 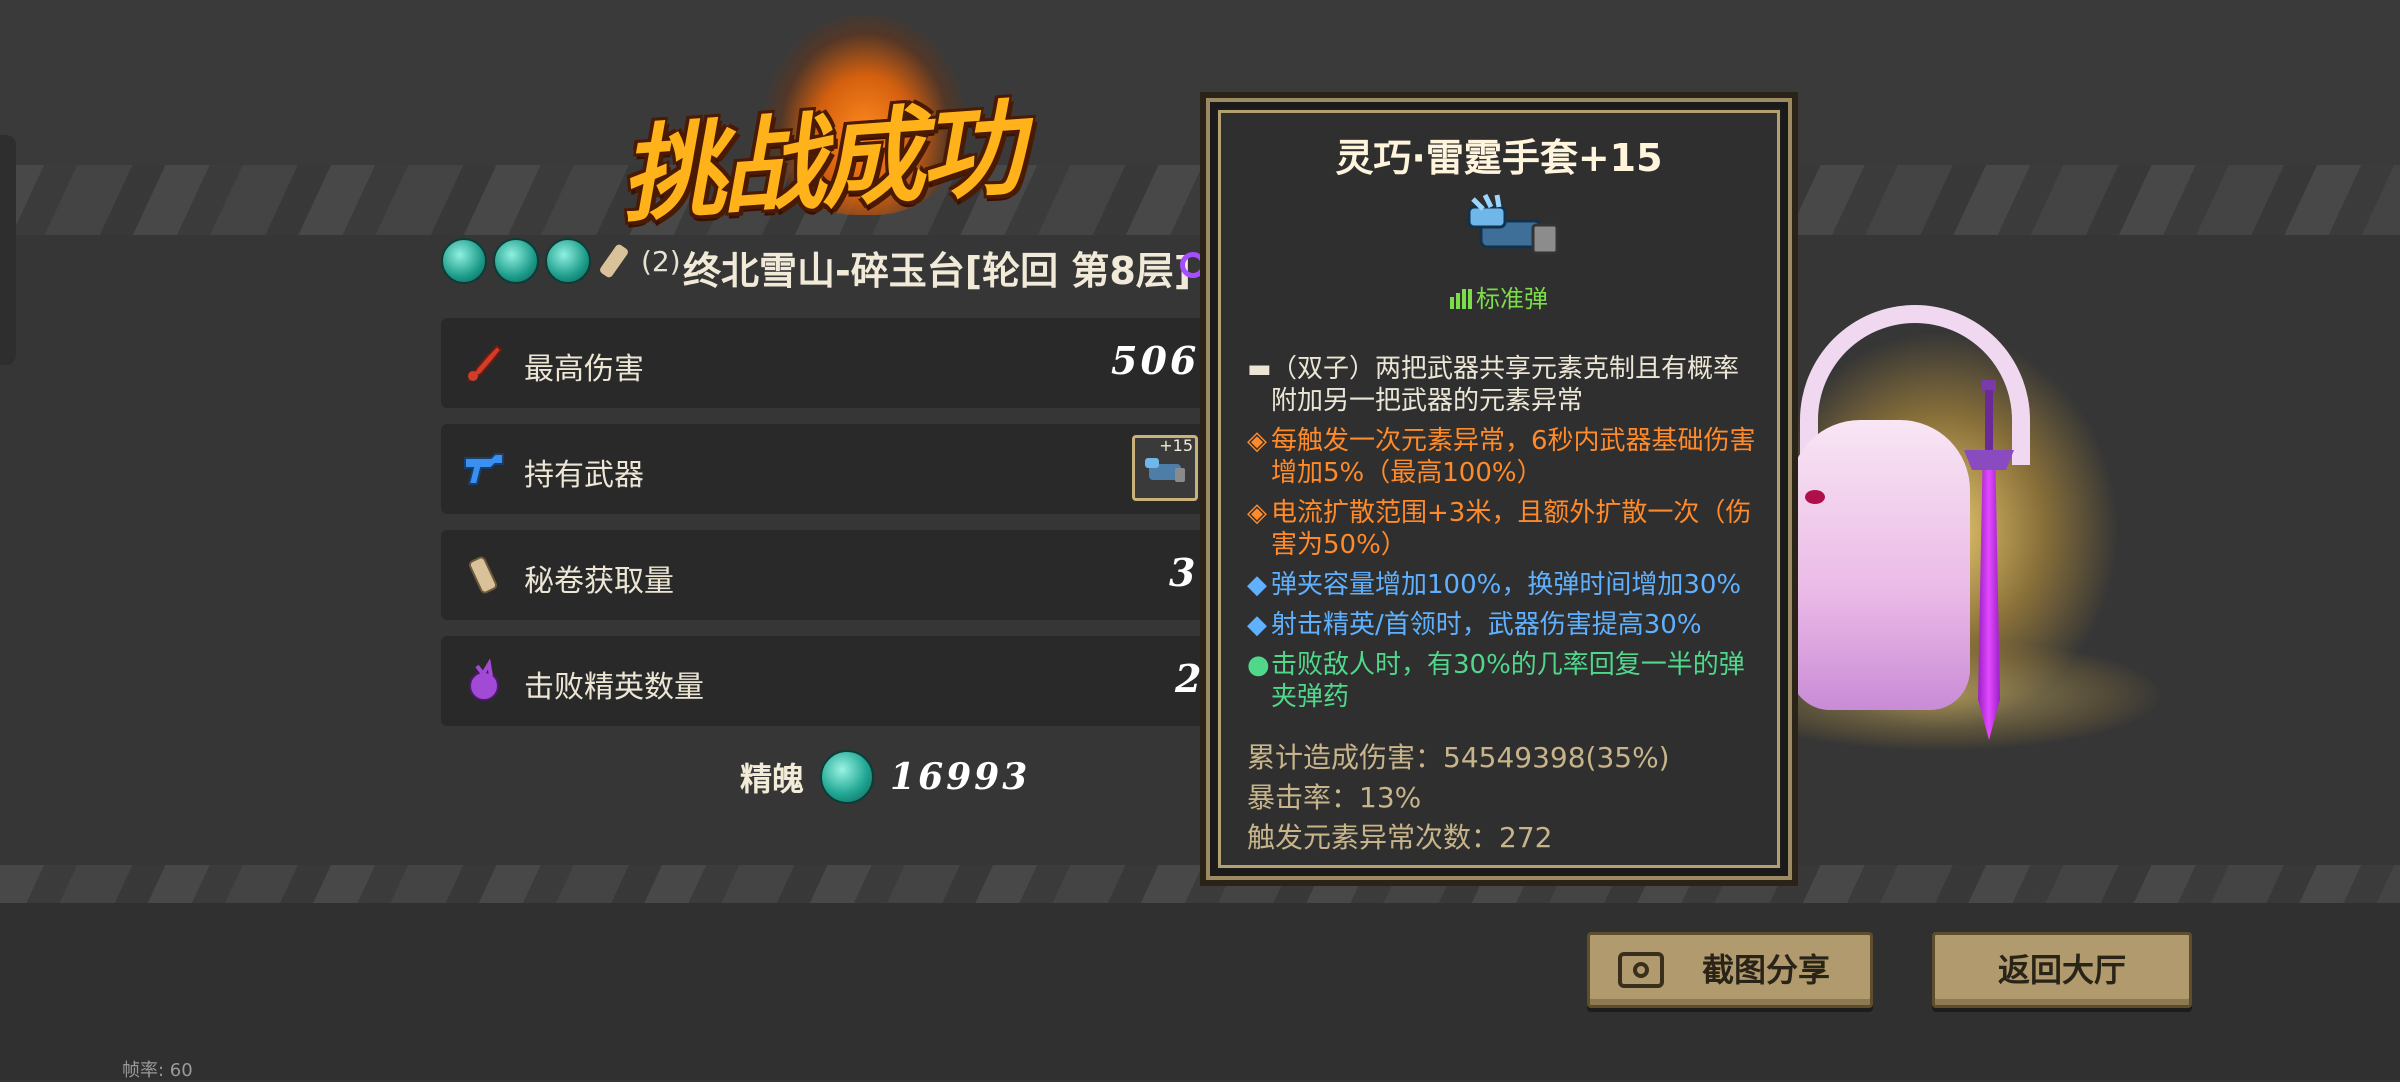 I want to click on effect-line: ◆ 弹夹容量增加100%，换弹时间增加30%, so click(x=1503, y=585).